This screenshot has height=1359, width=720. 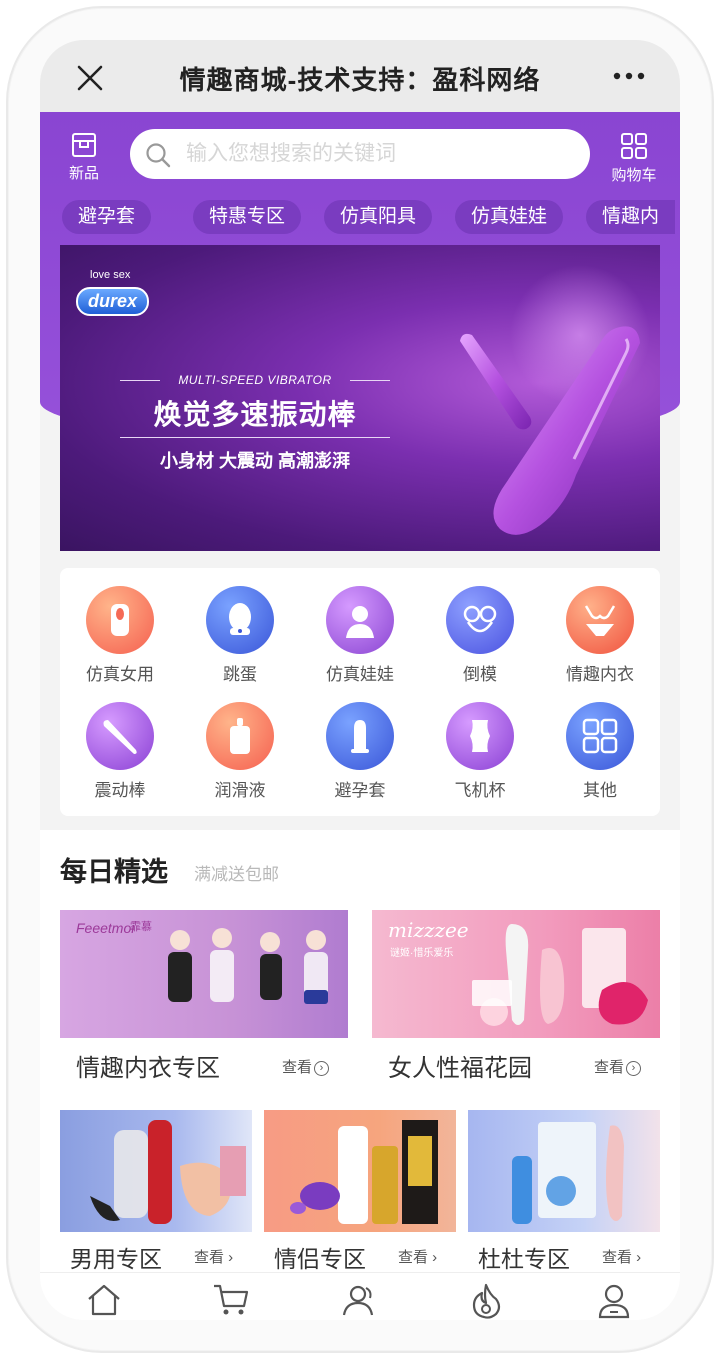 I want to click on card-image: Feeetmoi 霏慕, so click(x=204, y=974).